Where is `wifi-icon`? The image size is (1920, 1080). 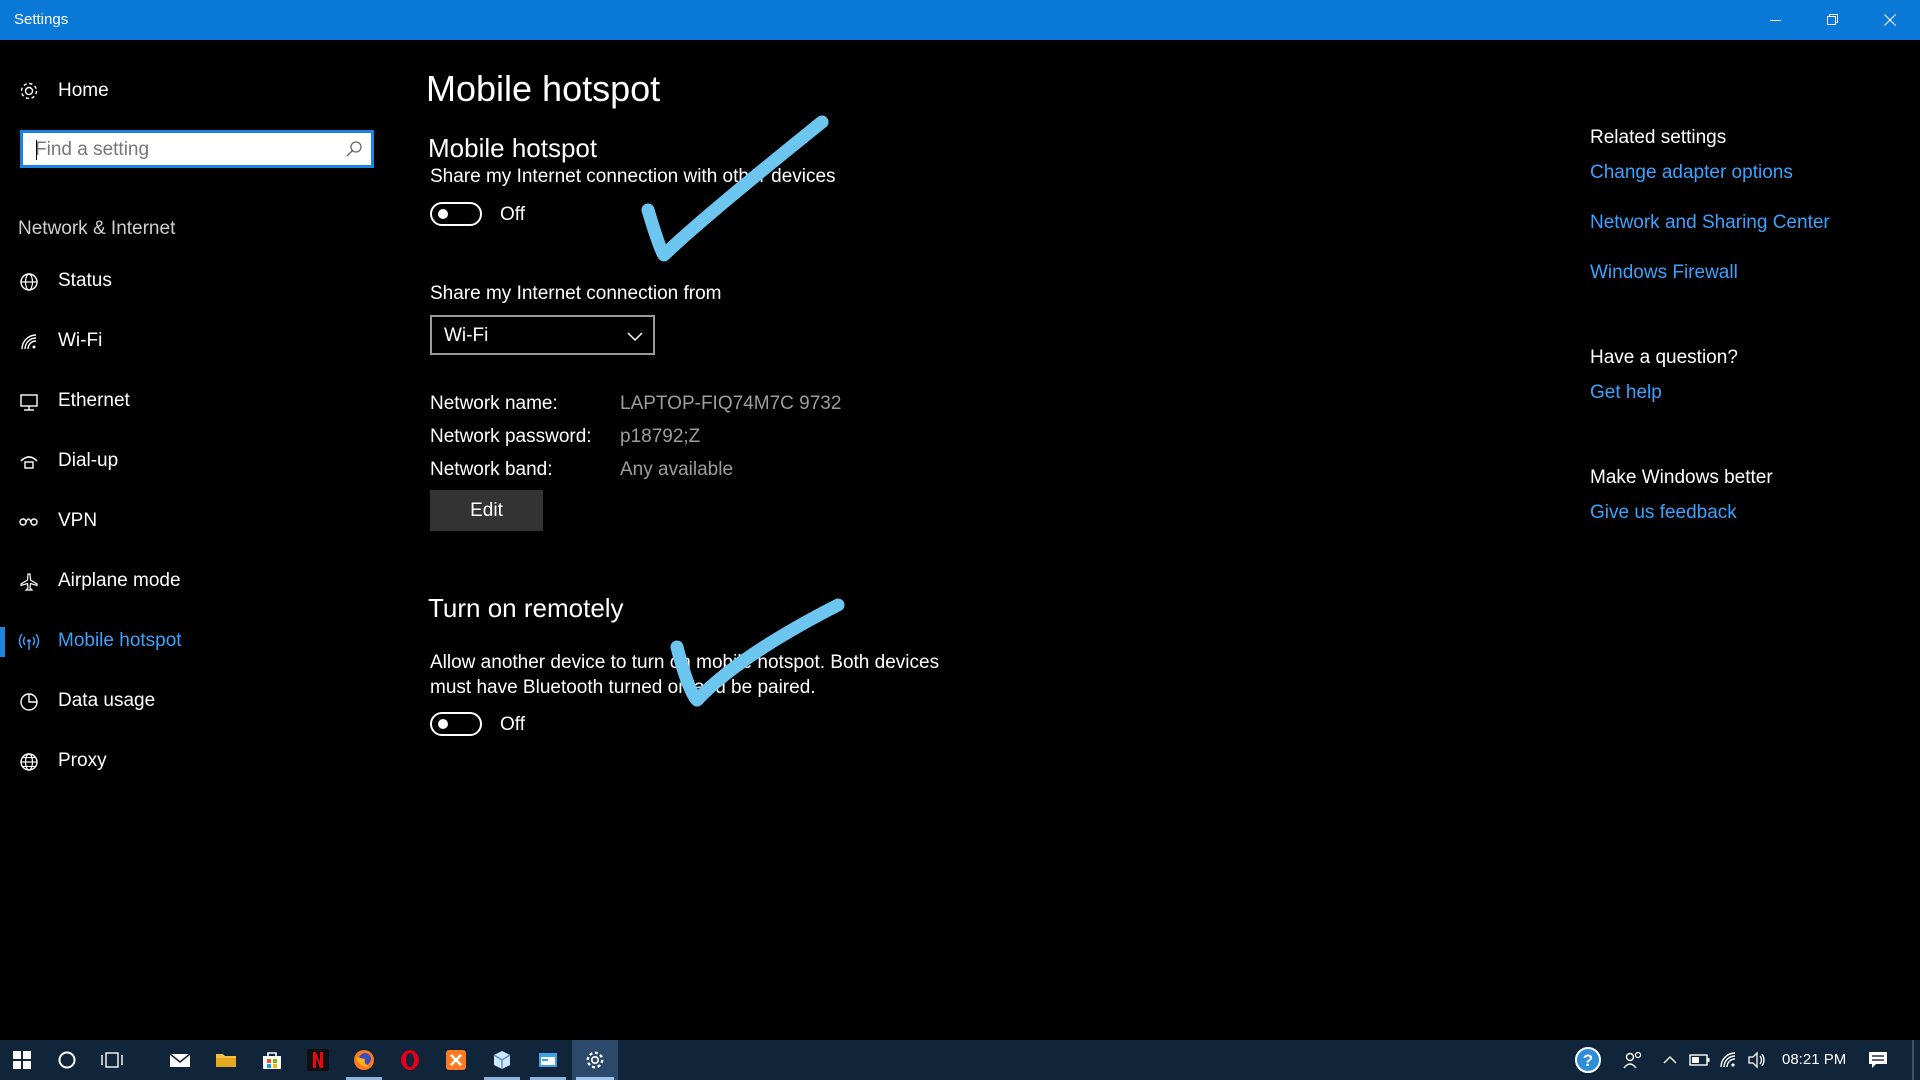
wifi-icon is located at coordinates (29, 342).